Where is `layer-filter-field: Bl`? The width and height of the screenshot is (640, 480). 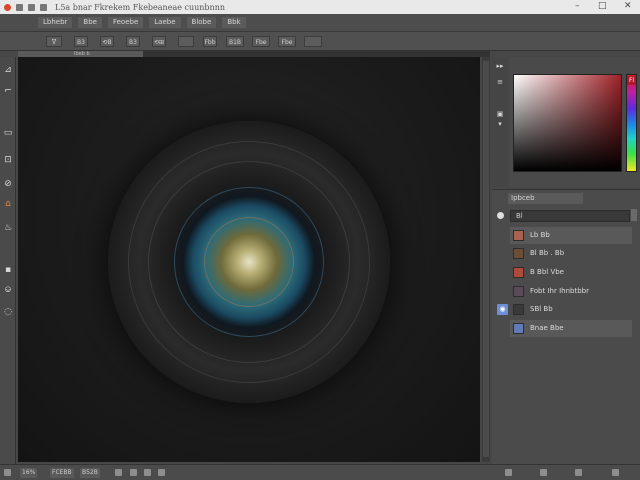
layer-filter-field: Bl is located at coordinates (570, 216).